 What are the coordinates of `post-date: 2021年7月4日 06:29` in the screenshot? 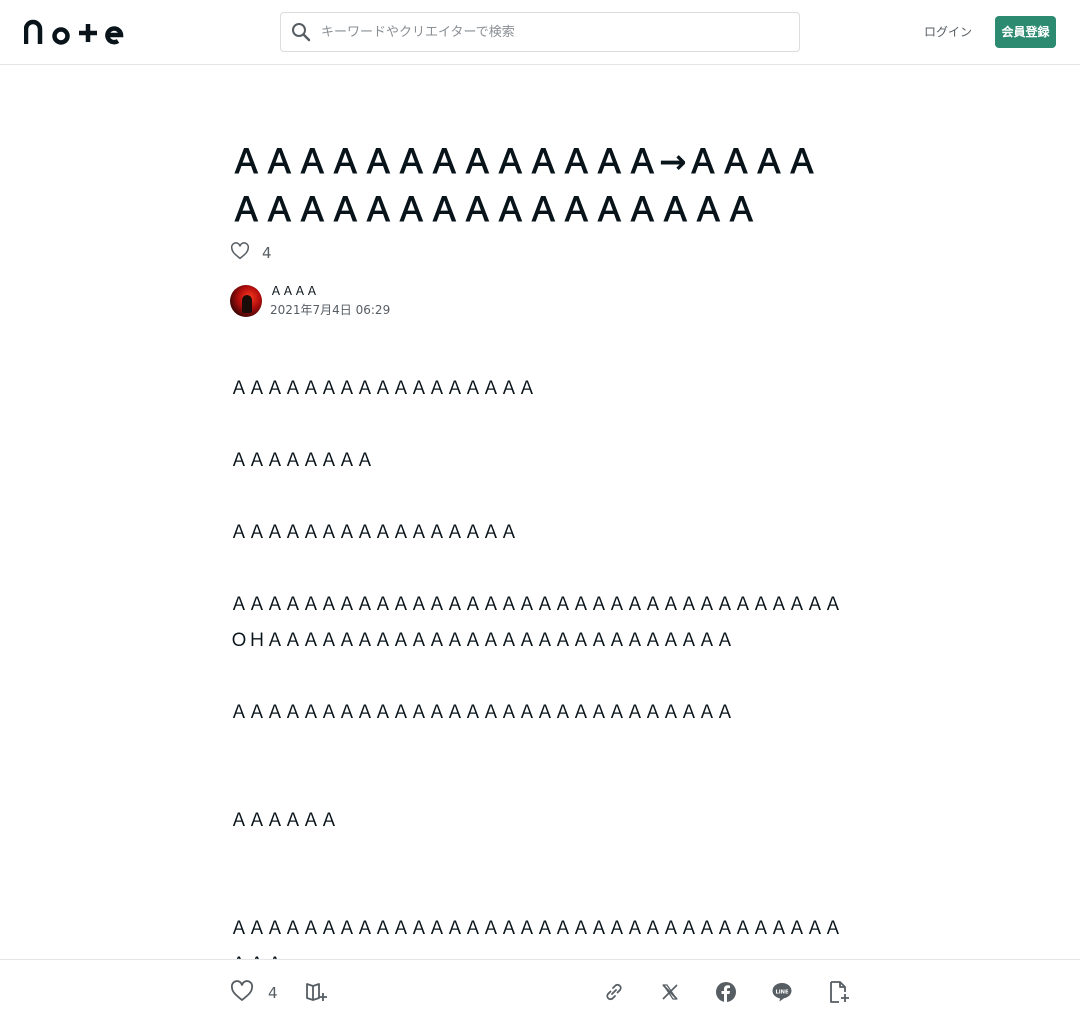 It's located at (330, 310).